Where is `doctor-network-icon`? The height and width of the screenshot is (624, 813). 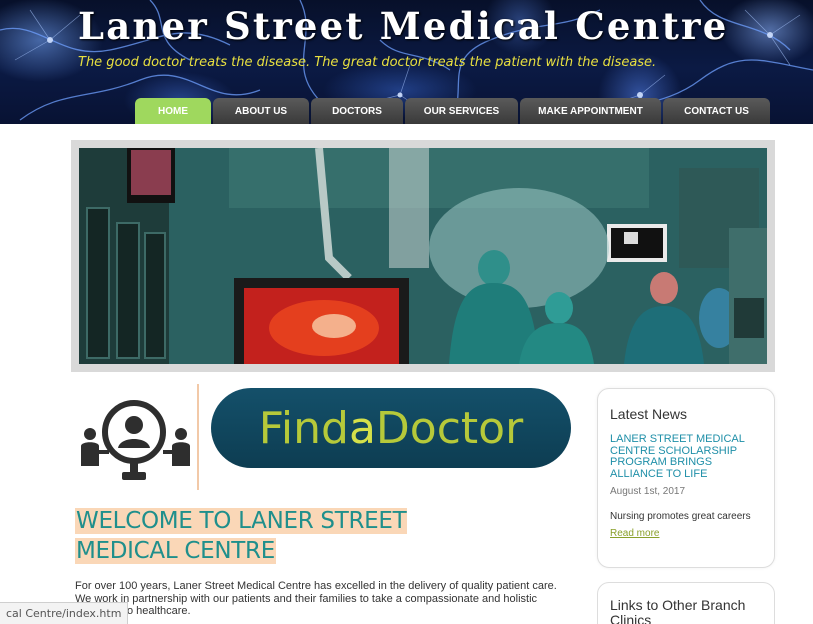
doctor-network-icon is located at coordinates (135, 440).